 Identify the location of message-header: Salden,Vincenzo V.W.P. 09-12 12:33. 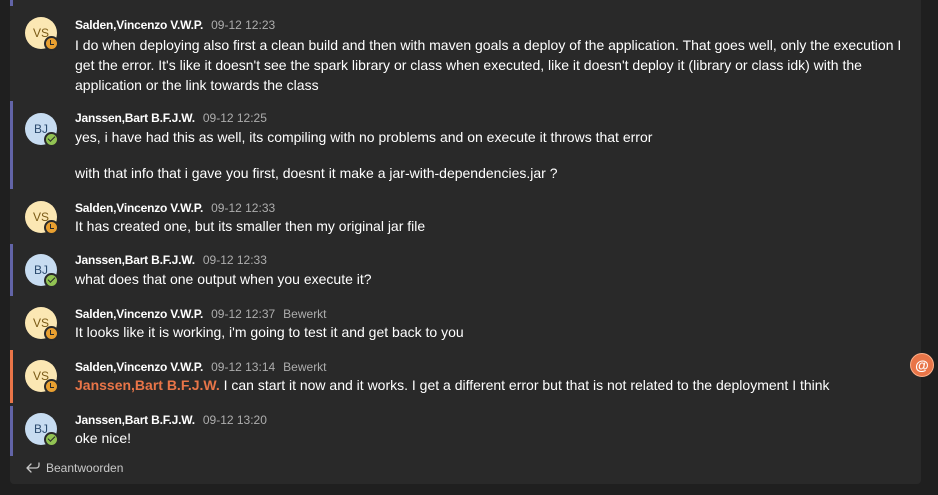
(175, 208).